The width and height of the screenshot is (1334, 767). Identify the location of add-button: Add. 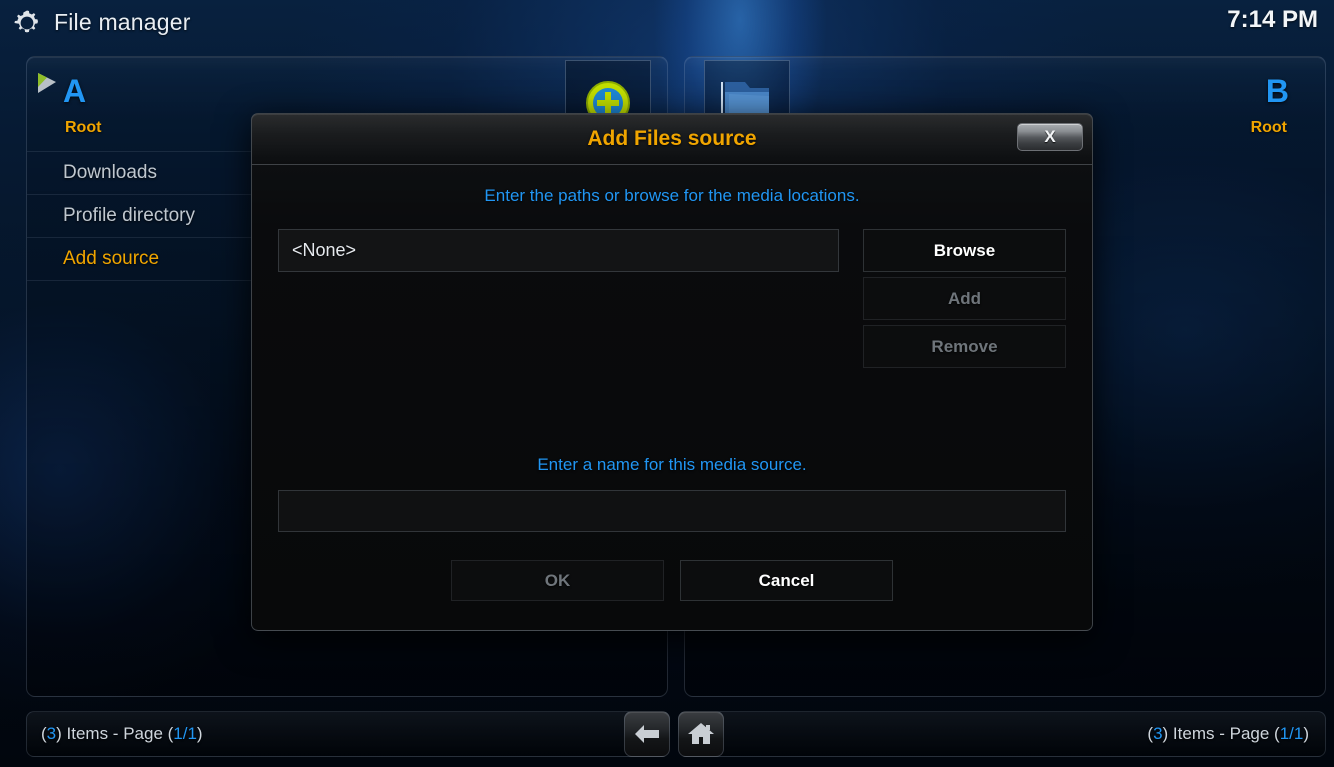
(964, 298).